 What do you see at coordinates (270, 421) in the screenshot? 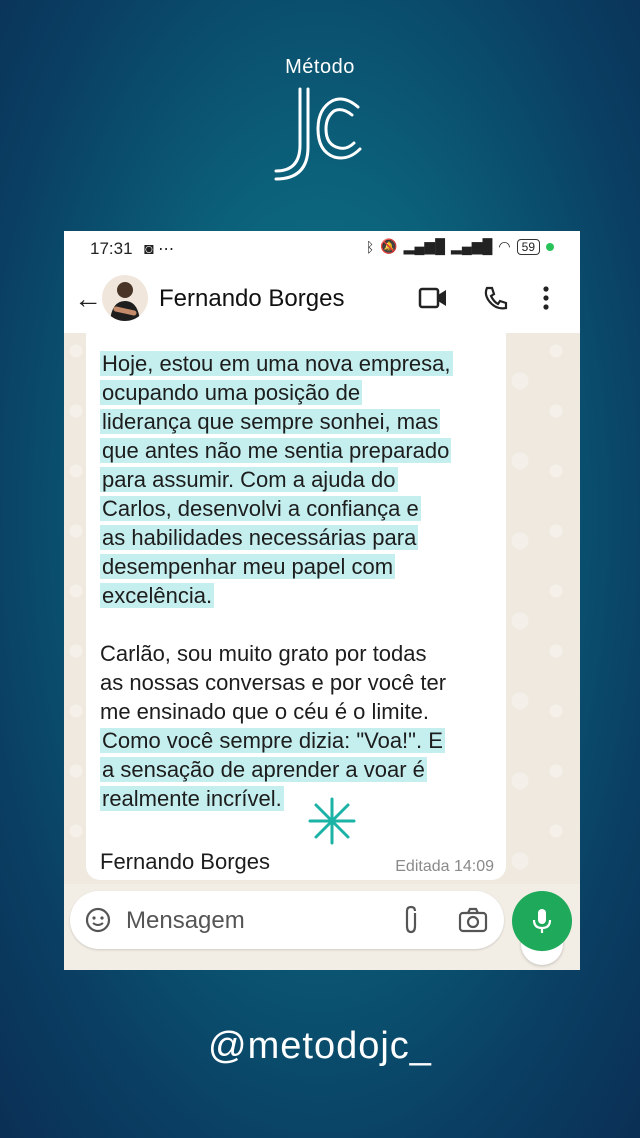
I see `message-line: liderança que sempre sonhei, mas` at bounding box center [270, 421].